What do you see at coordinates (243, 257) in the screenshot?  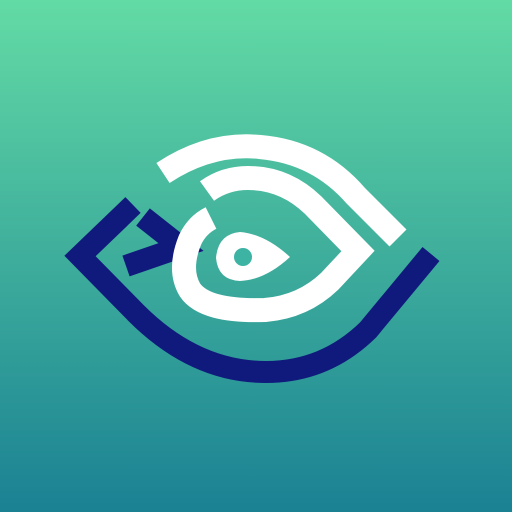 I see `pupil-icon` at bounding box center [243, 257].